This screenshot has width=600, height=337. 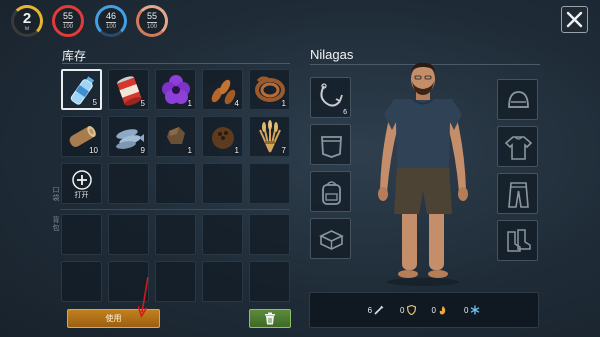 I want to click on pocket-icon, so click(x=331, y=147).